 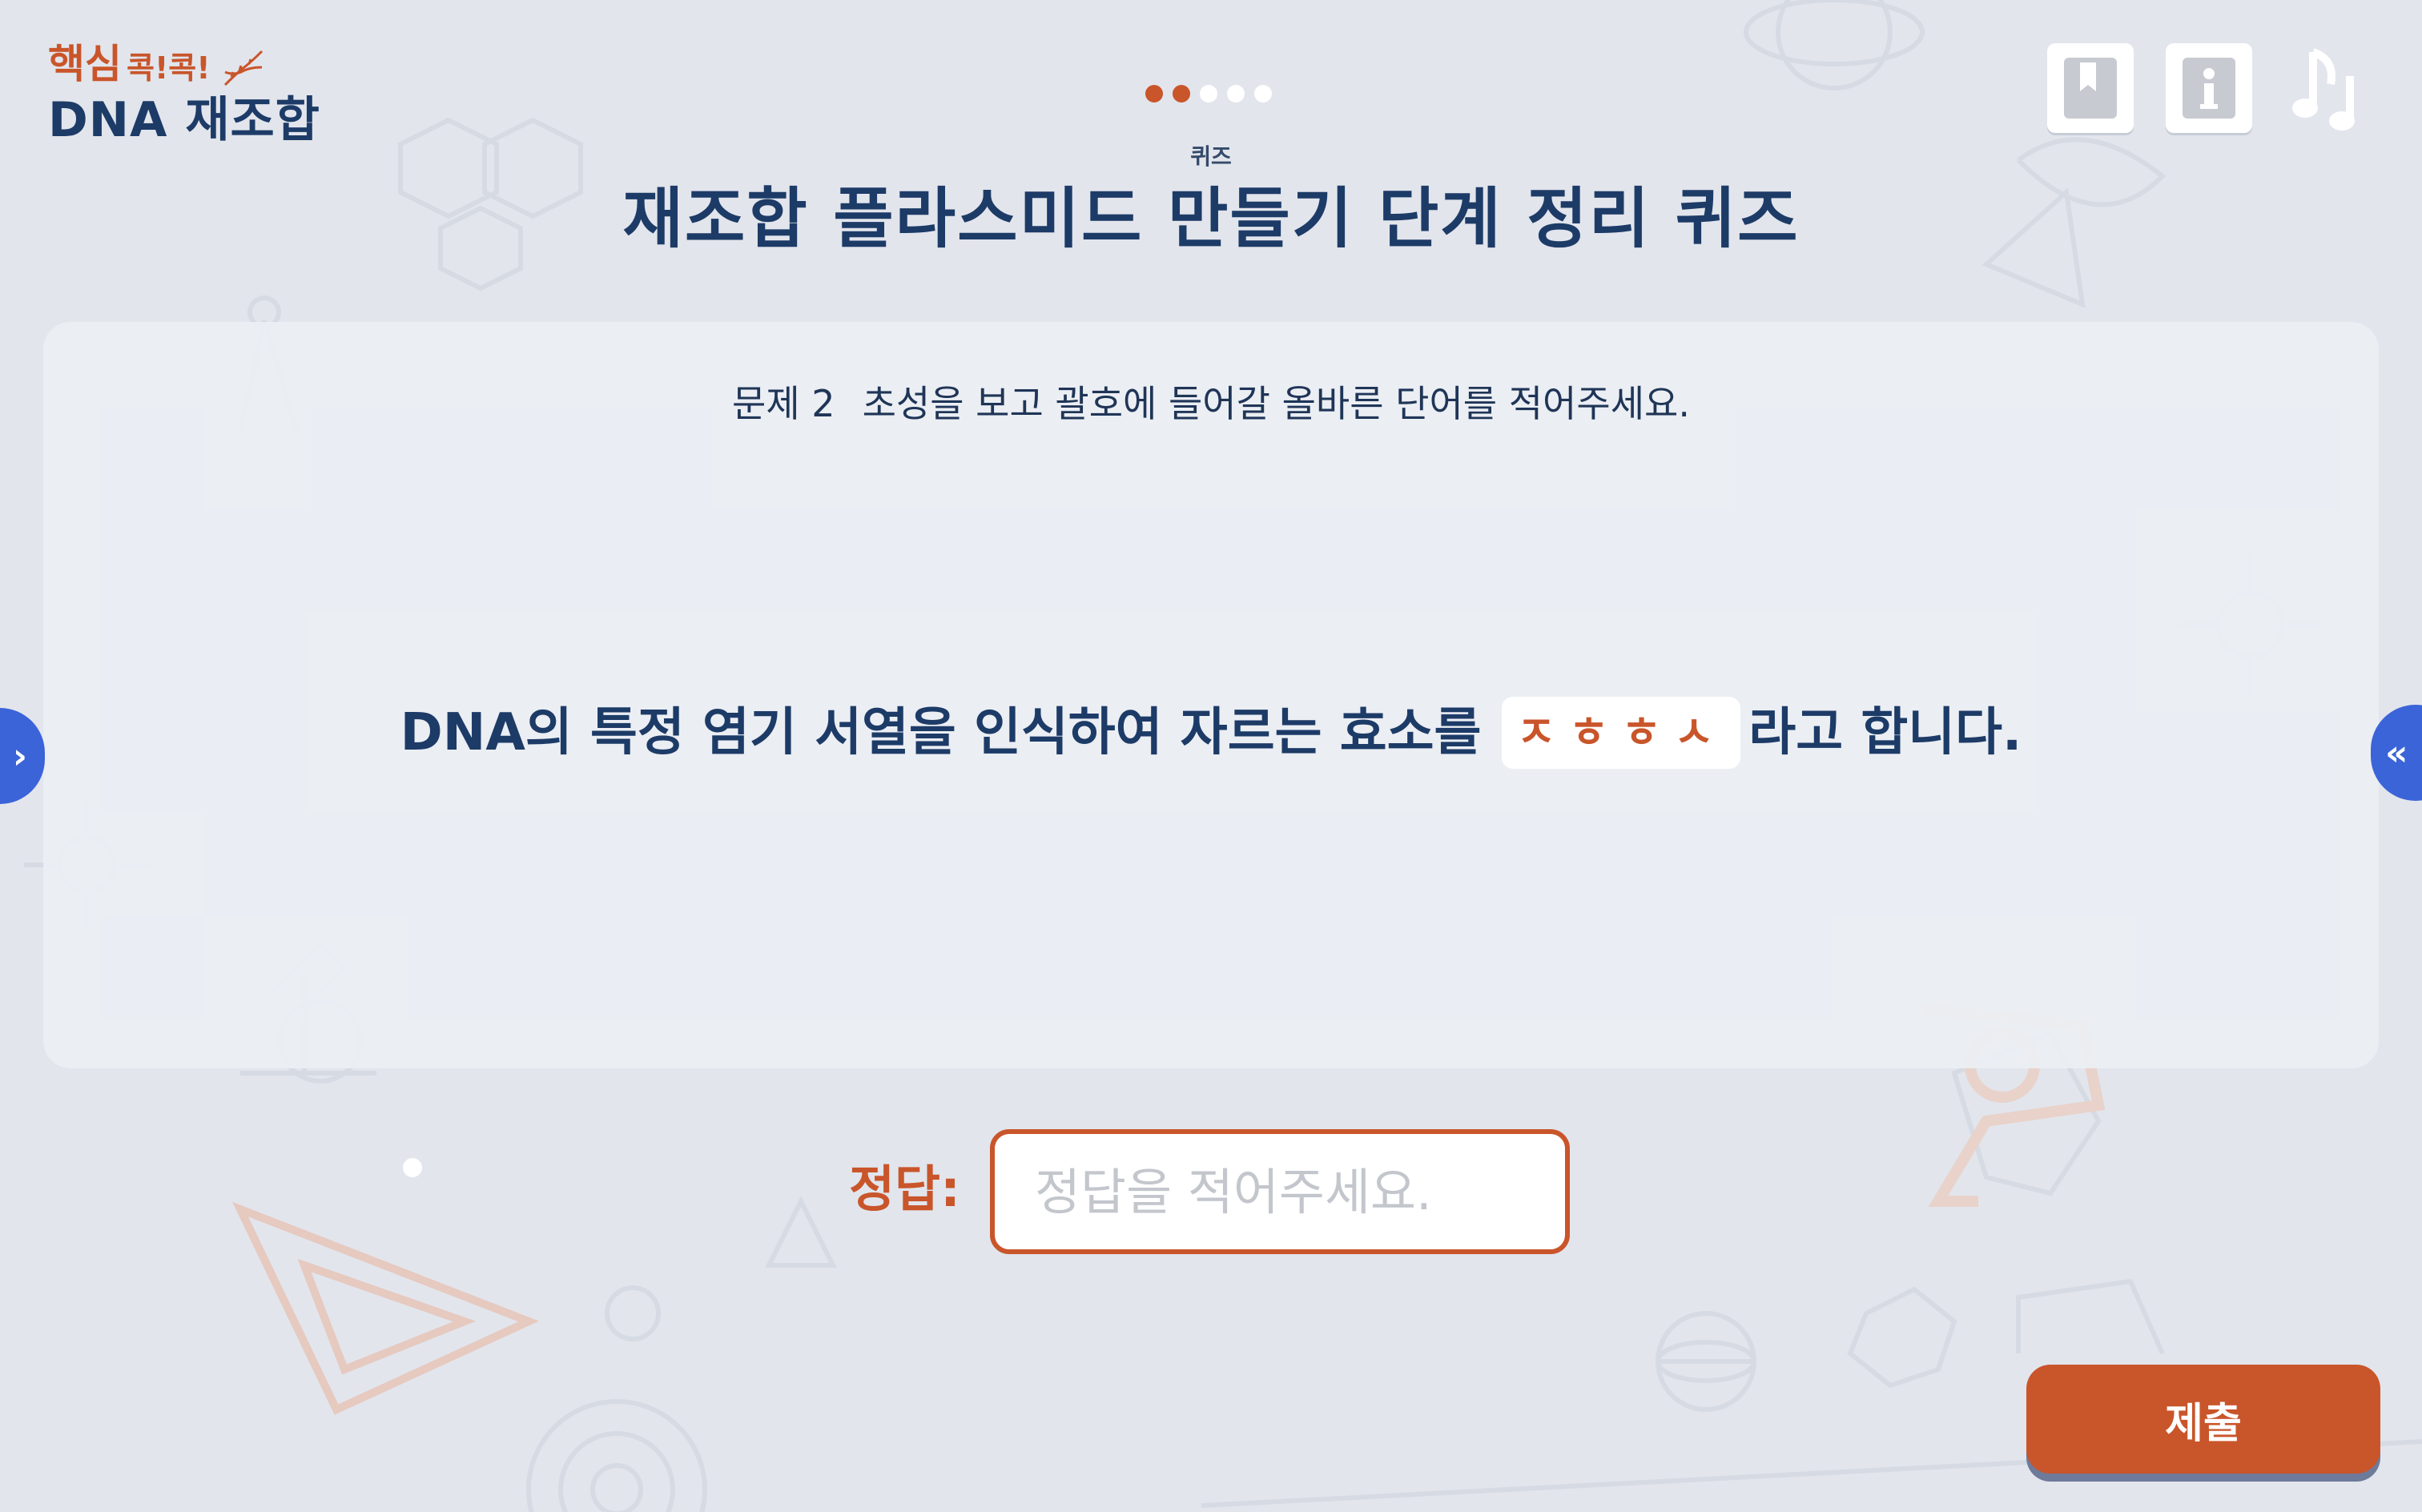 What do you see at coordinates (941, 732) in the screenshot?
I see `sentence-before: DNA의 특정 염기 서열을 인식하여 자르는 효소를` at bounding box center [941, 732].